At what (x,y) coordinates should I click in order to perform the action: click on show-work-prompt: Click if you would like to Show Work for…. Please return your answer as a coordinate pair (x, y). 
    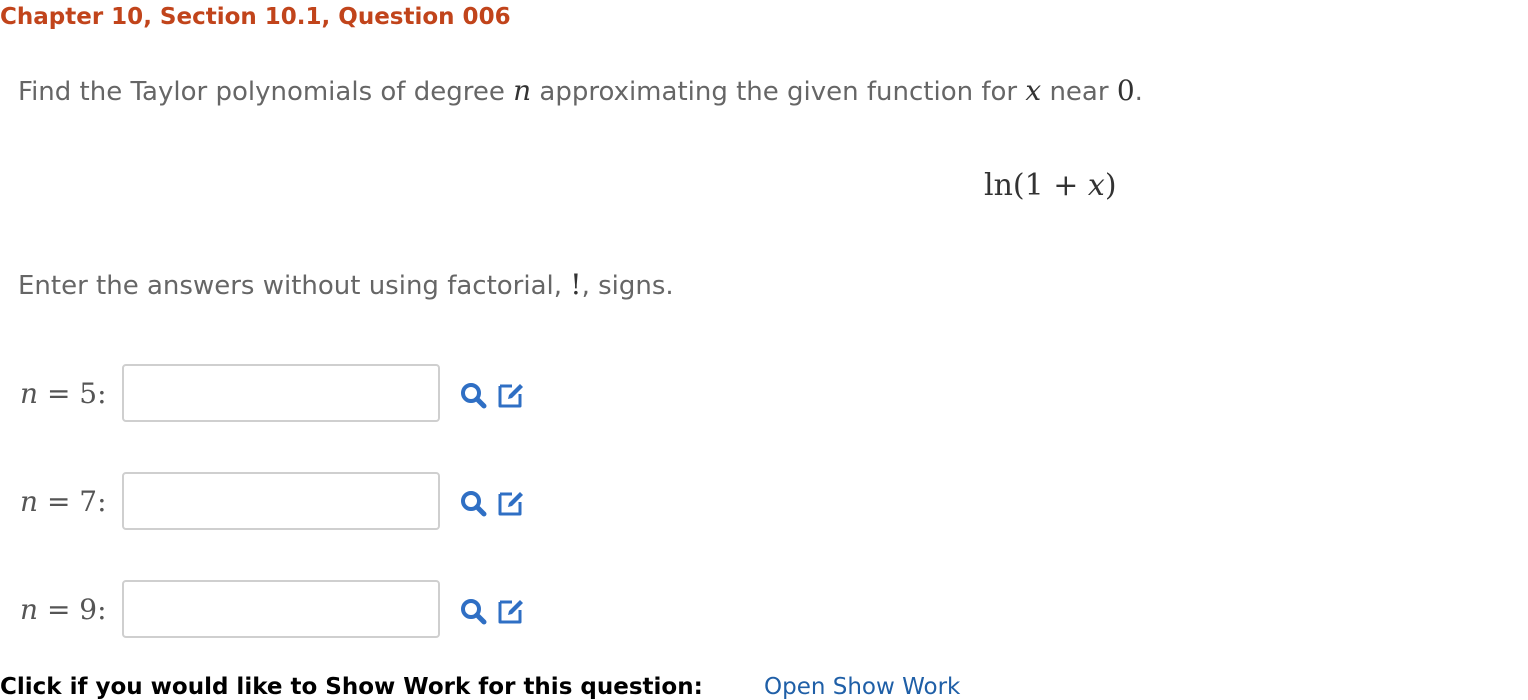
    Looking at the image, I should click on (351, 687).